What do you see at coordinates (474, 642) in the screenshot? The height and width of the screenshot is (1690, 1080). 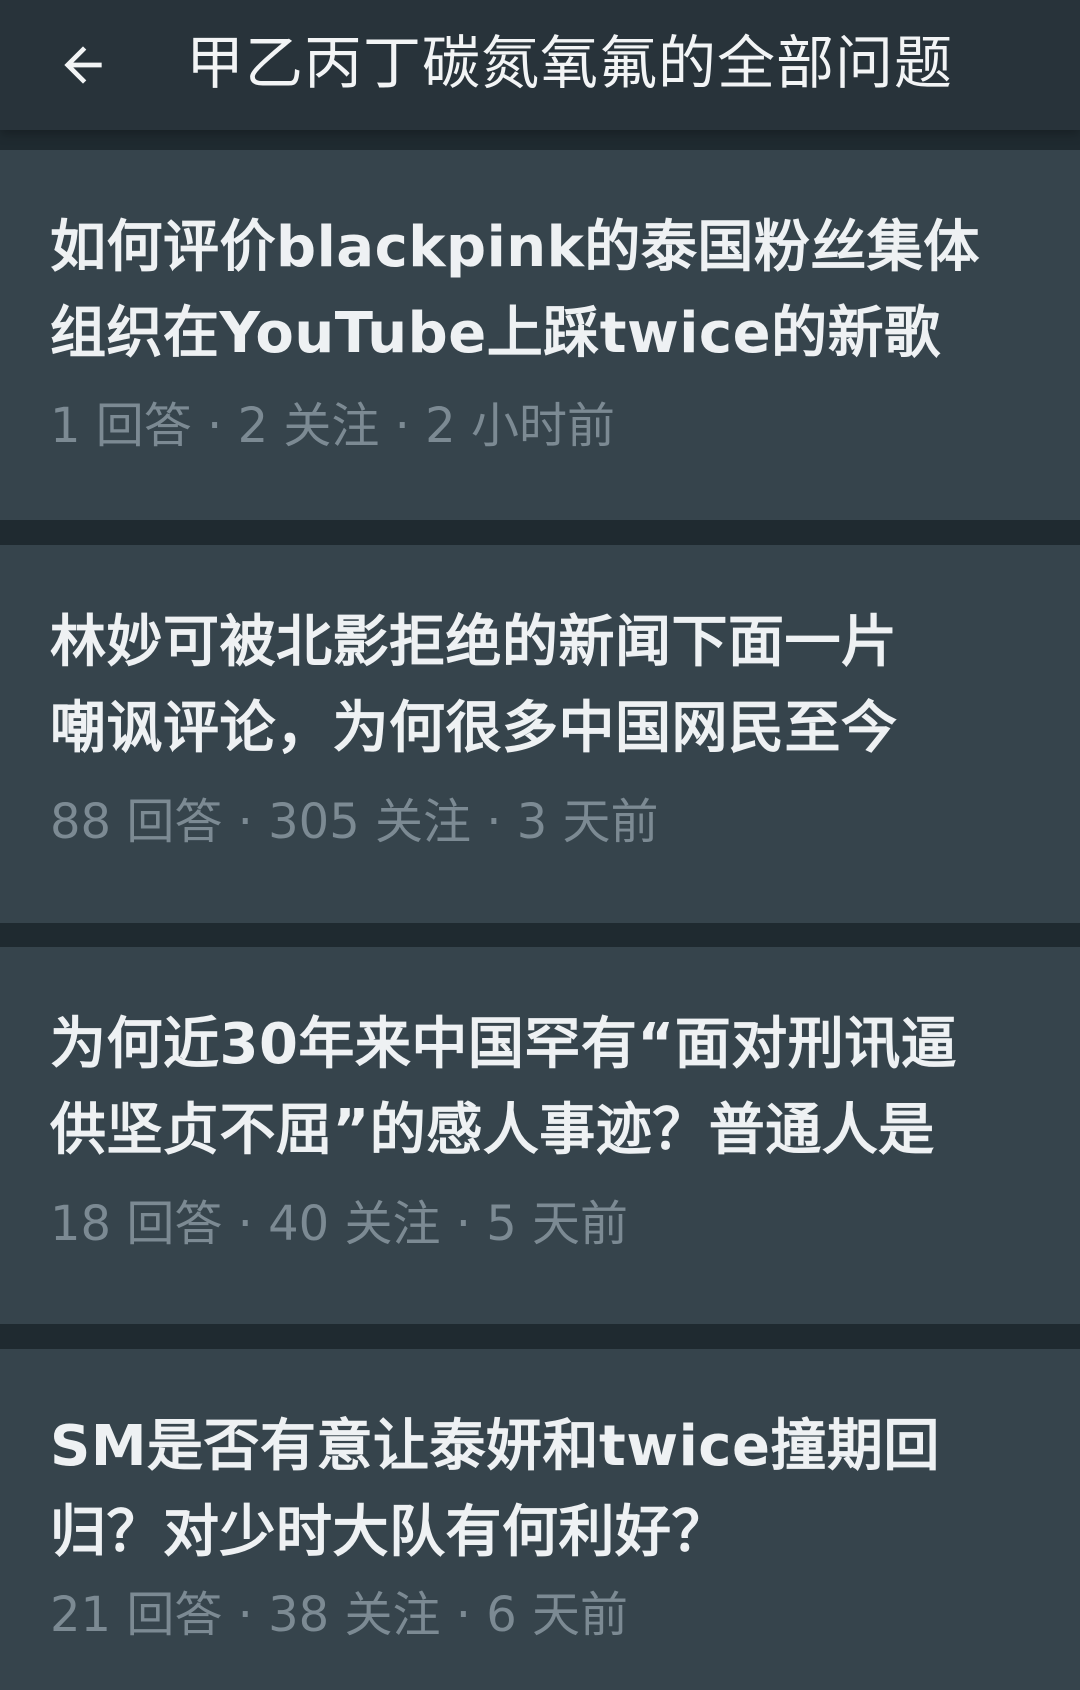 I see `question-title-line: 林妙可被北影拒绝的新闻下面一片` at bounding box center [474, 642].